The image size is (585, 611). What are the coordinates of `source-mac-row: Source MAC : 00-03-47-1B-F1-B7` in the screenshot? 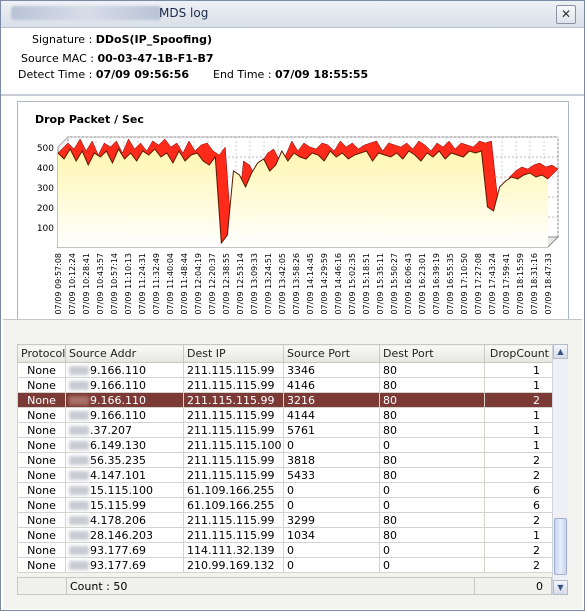 It's located at (117, 58).